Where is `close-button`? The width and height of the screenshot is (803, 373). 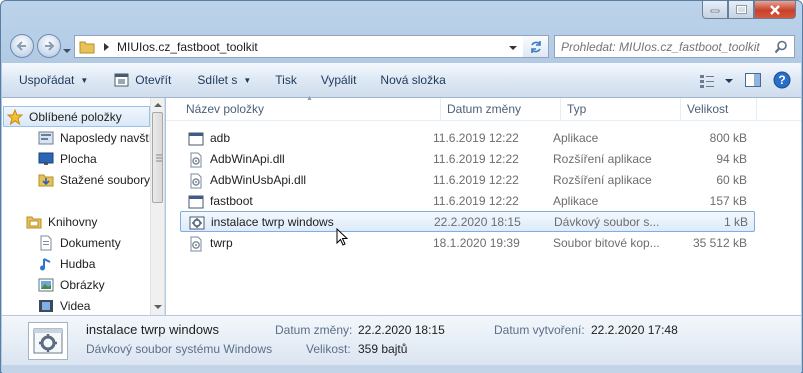
close-button is located at coordinates (775, 10).